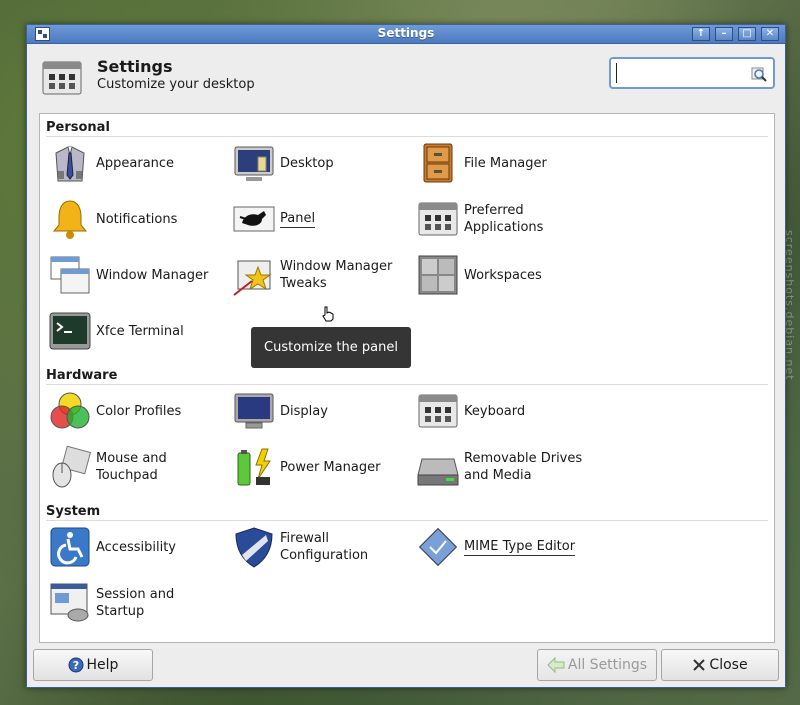 This screenshot has height=705, width=800. I want to click on item-color-profiles: Color Profiles, so click(136, 411).